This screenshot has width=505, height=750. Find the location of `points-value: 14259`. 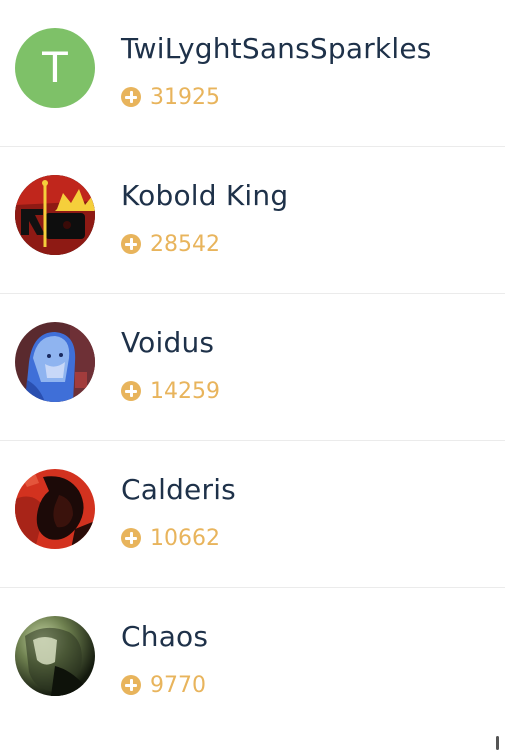

points-value: 14259 is located at coordinates (185, 391).